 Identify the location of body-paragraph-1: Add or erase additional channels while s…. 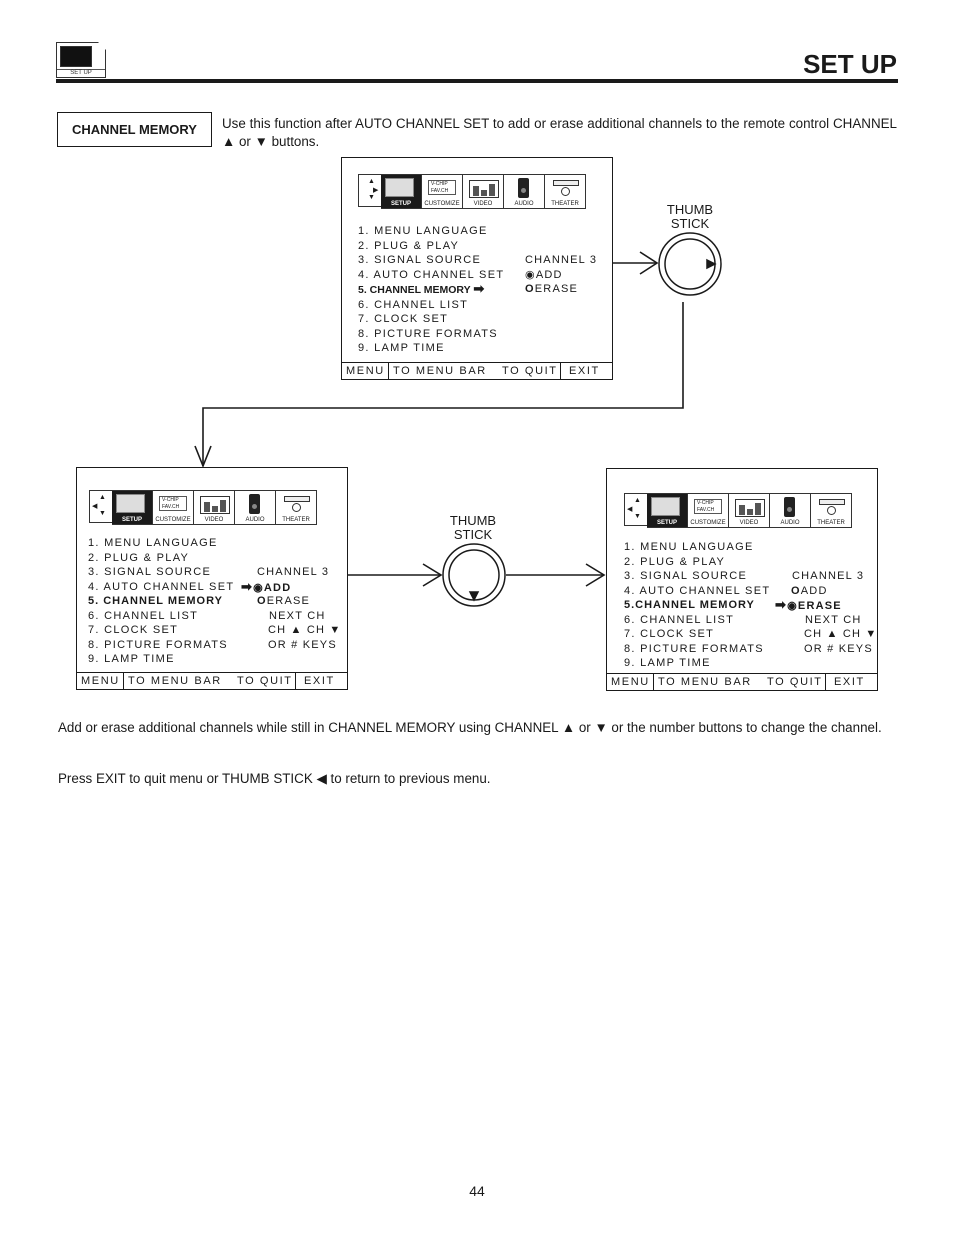
(470, 727).